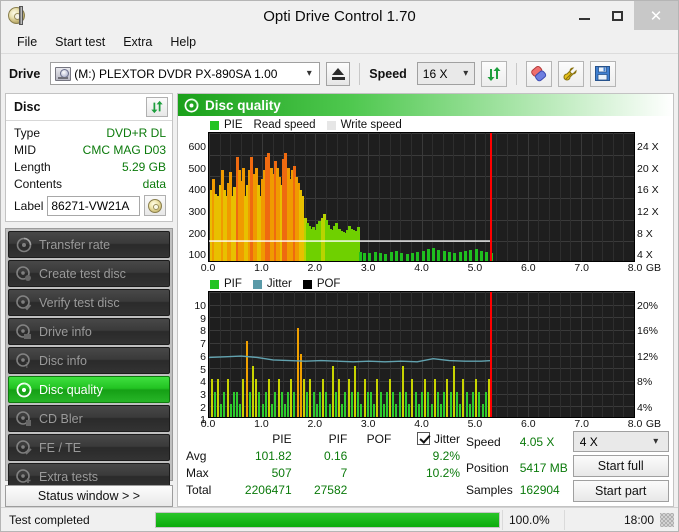  I want to click on sidebar-item-fe-te: FE / TE, so click(89, 447).